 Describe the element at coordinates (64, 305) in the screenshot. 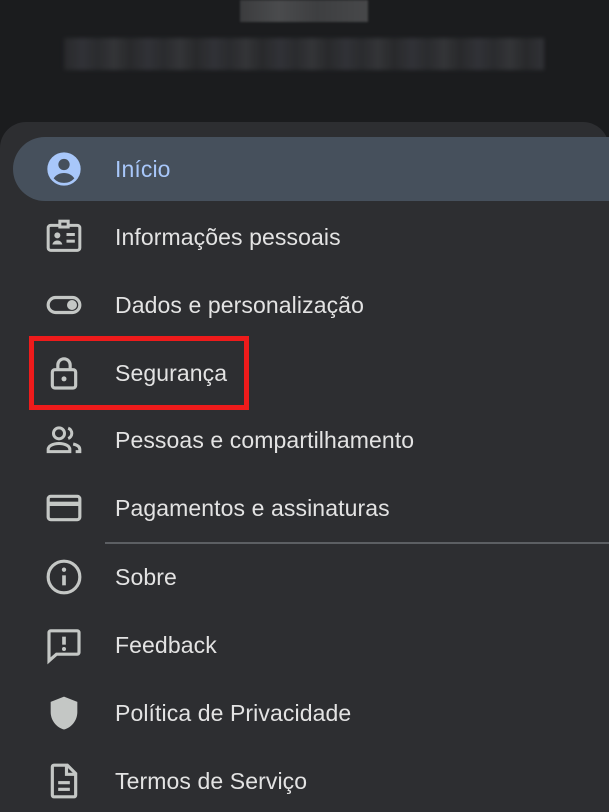

I see `toggle-icon` at that location.